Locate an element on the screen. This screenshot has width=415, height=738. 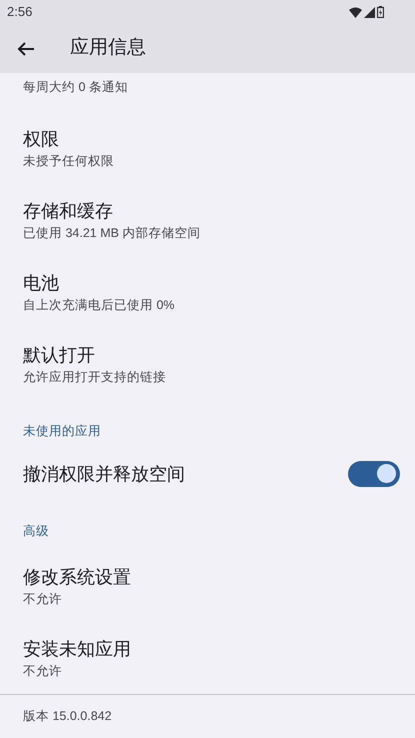
section-header: 未使用的应用 is located at coordinates (62, 431).